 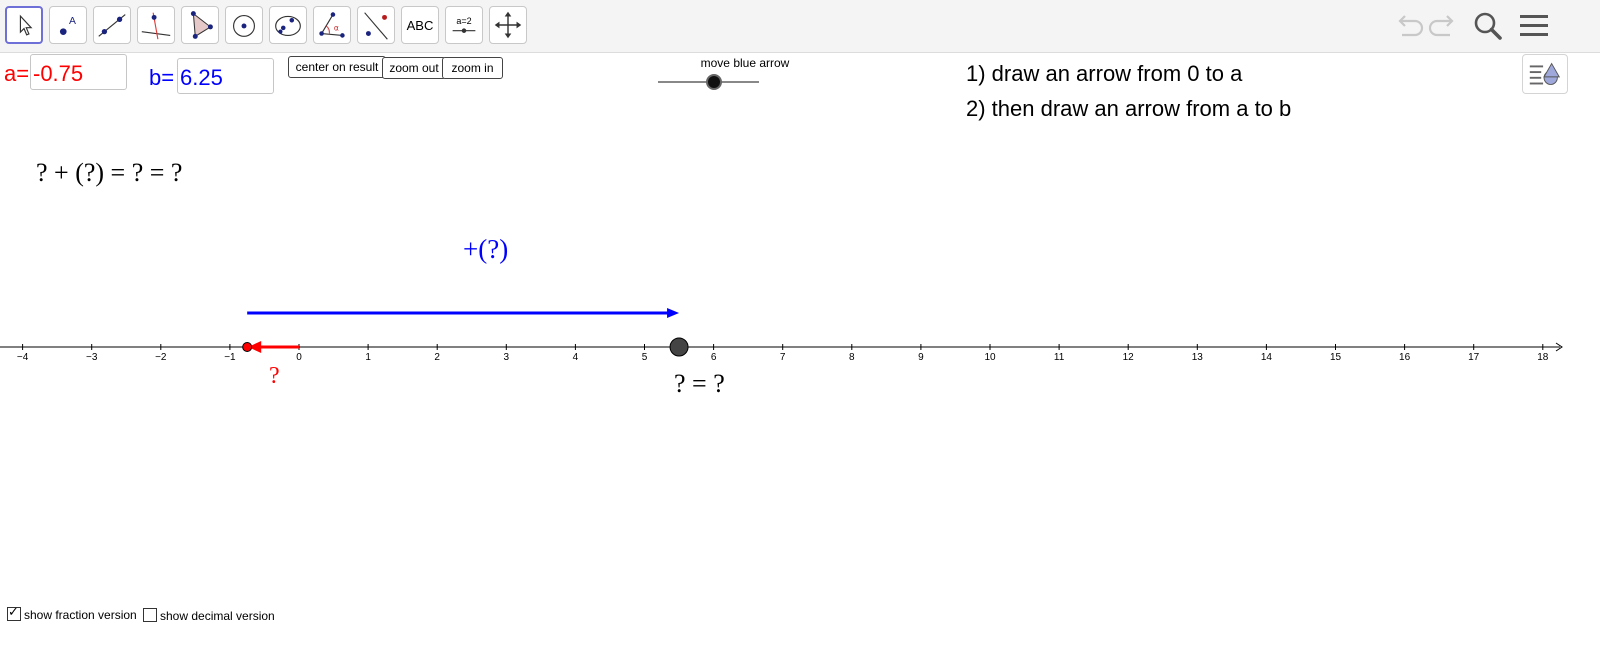 I want to click on tick-label: 7, so click(x=783, y=357).